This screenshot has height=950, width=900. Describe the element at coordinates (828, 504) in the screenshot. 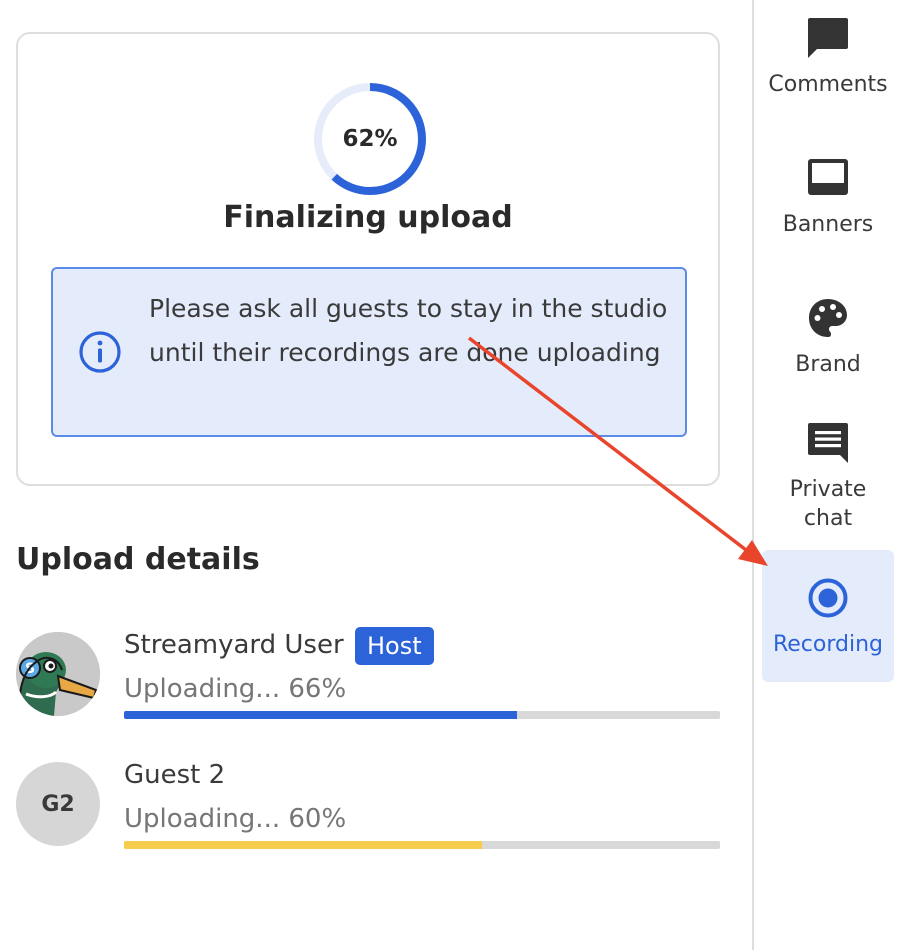

I see `sidebar-item-label: Private chat` at that location.